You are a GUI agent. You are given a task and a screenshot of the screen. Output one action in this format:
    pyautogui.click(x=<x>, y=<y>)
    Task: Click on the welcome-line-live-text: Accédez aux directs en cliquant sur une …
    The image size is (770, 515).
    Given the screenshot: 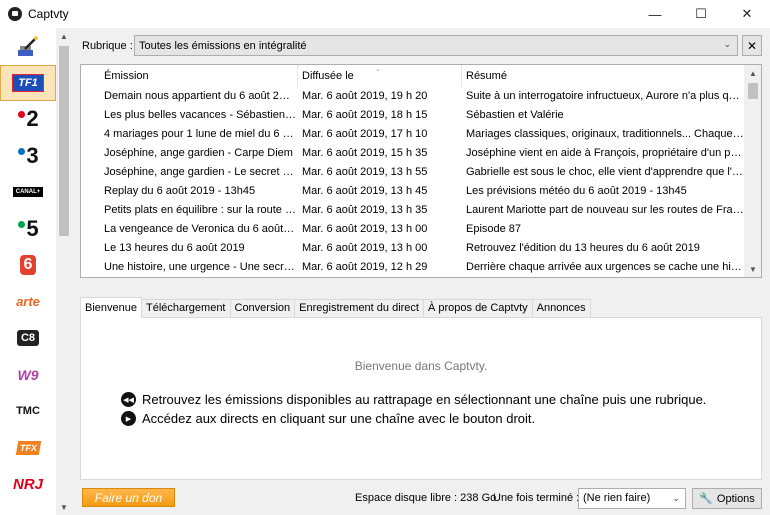 What is the action you would take?
    pyautogui.click(x=339, y=418)
    